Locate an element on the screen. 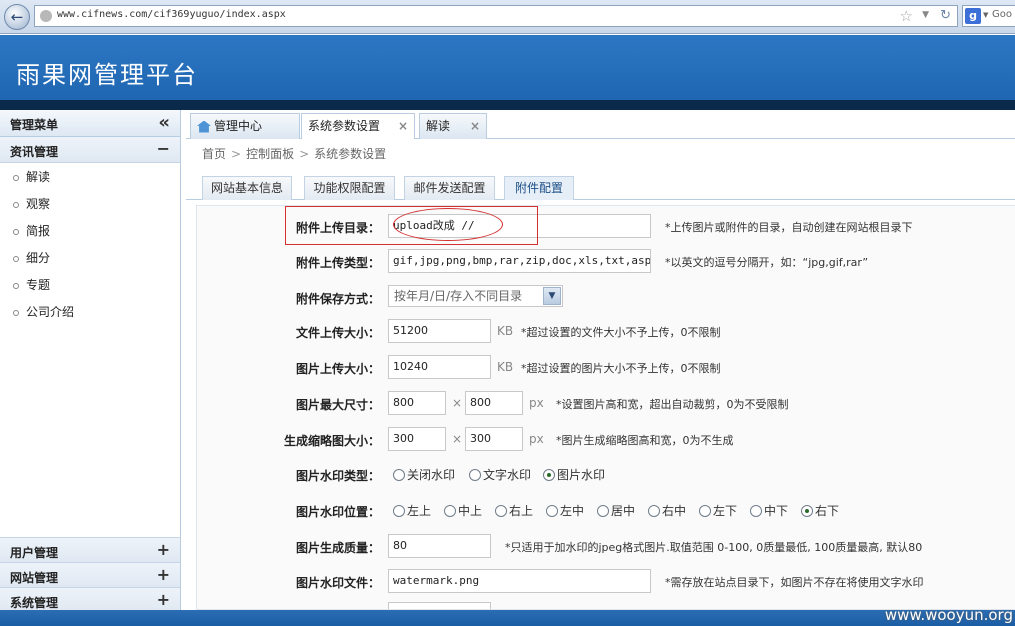  tab-jiedu: 解读 × is located at coordinates (453, 126).